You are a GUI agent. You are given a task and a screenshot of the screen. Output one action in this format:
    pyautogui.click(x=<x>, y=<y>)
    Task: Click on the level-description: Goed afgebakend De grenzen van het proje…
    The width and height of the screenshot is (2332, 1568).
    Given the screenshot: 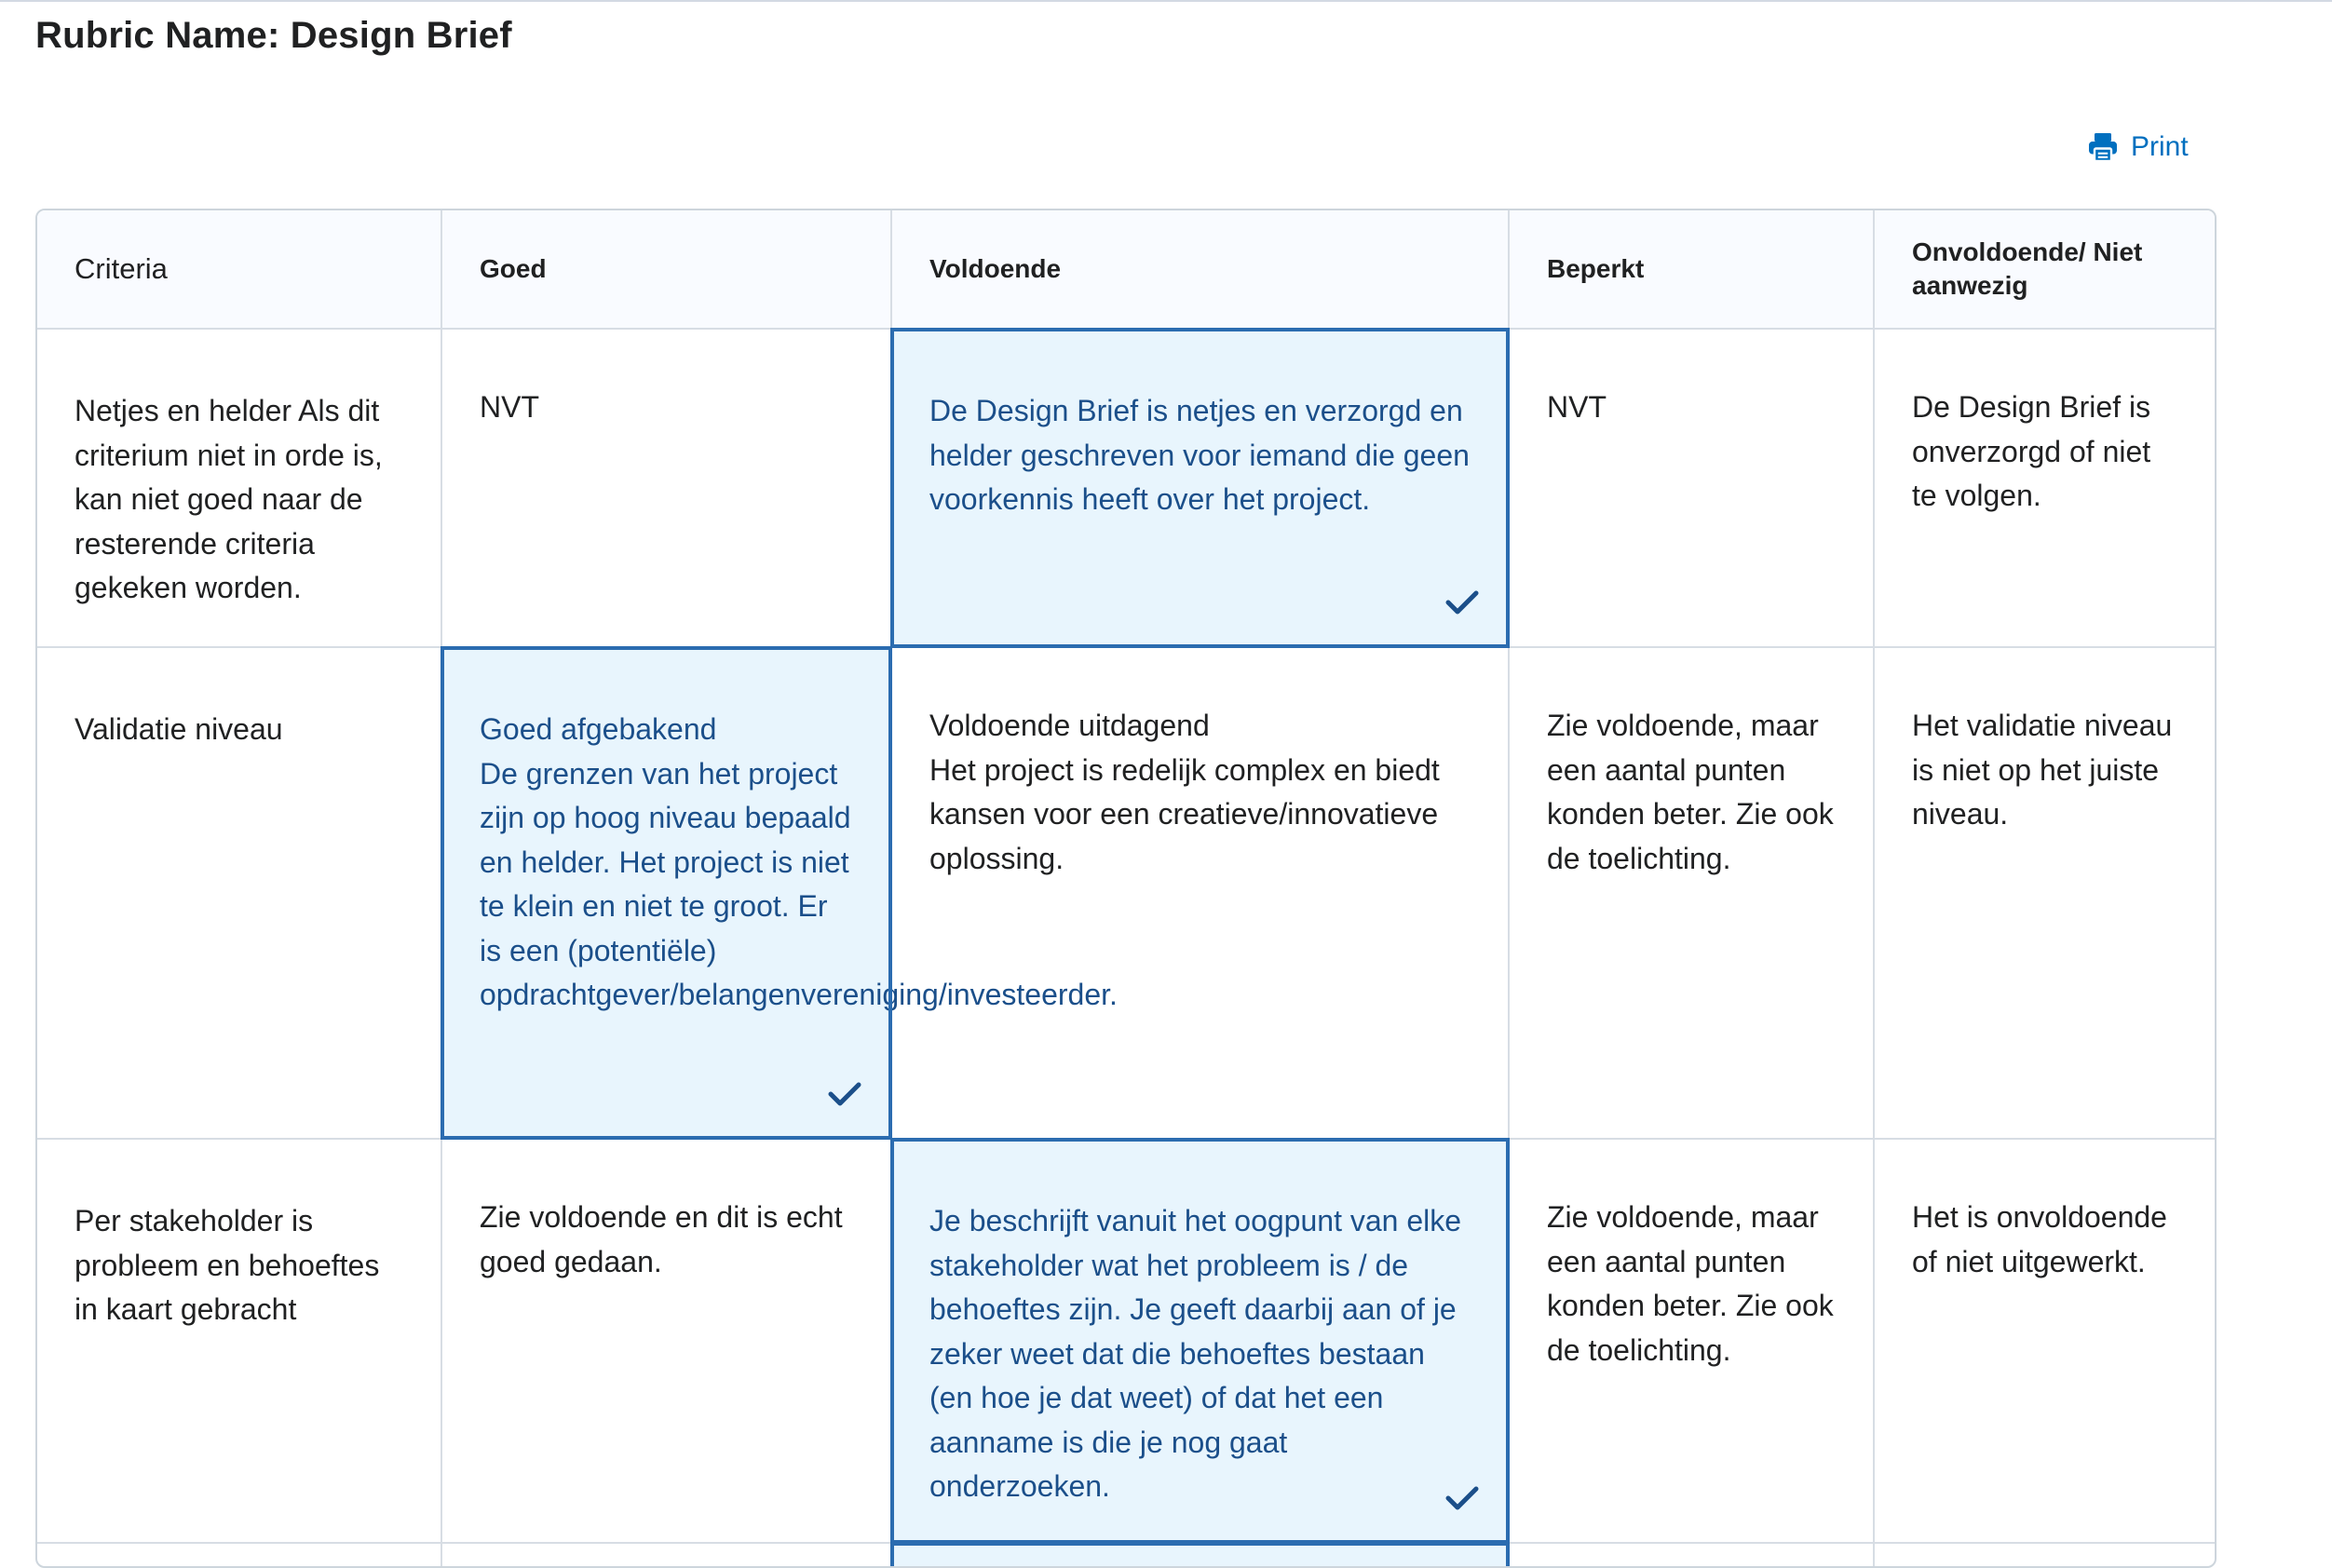 What is the action you would take?
    pyautogui.click(x=799, y=861)
    